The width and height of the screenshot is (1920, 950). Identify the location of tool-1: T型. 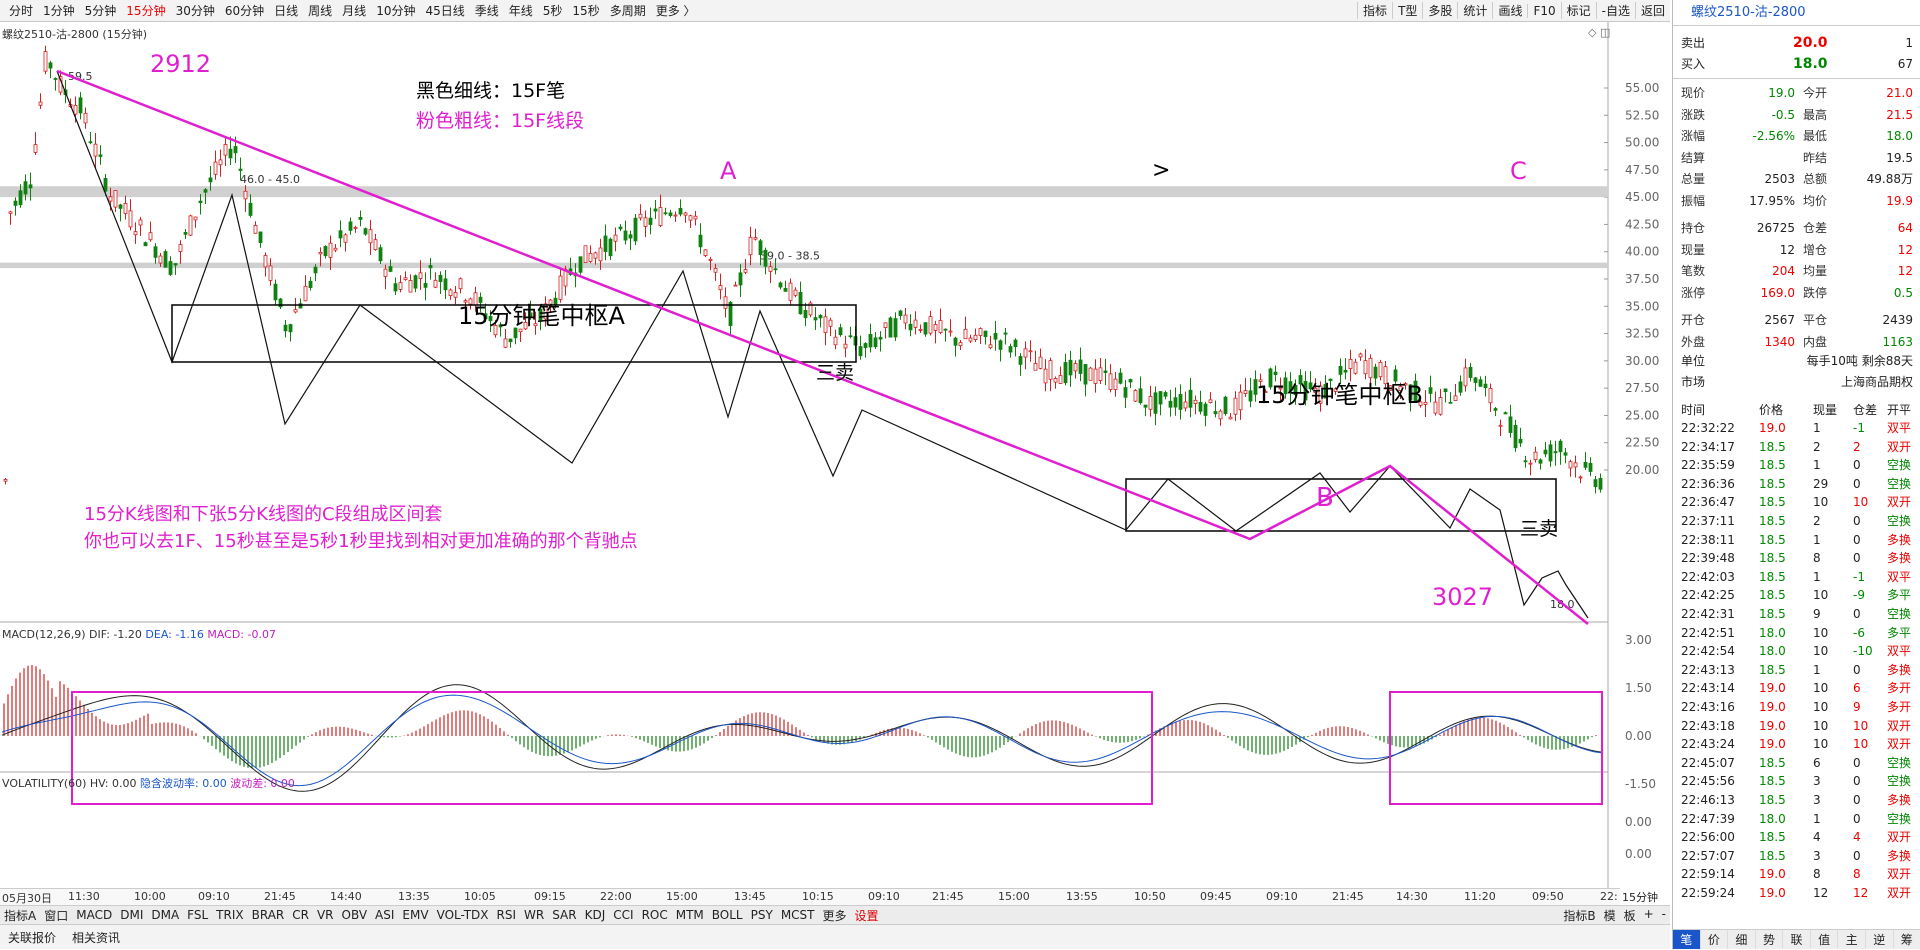
(1407, 10).